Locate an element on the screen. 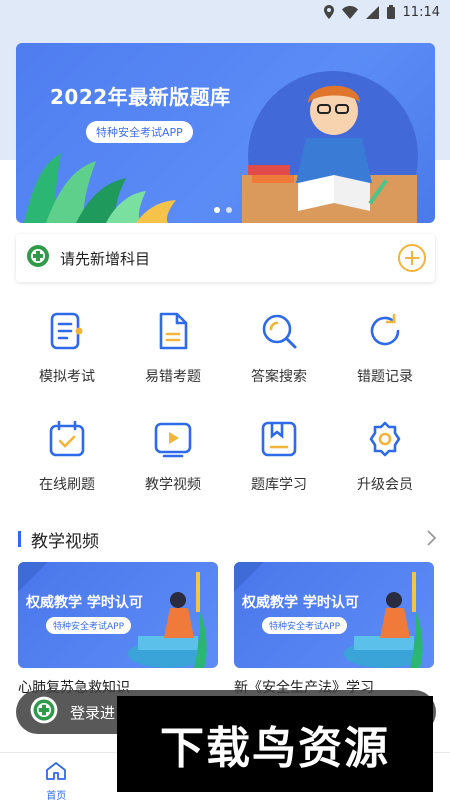  feature-question-bank: 题库学习 is located at coordinates (279, 457).